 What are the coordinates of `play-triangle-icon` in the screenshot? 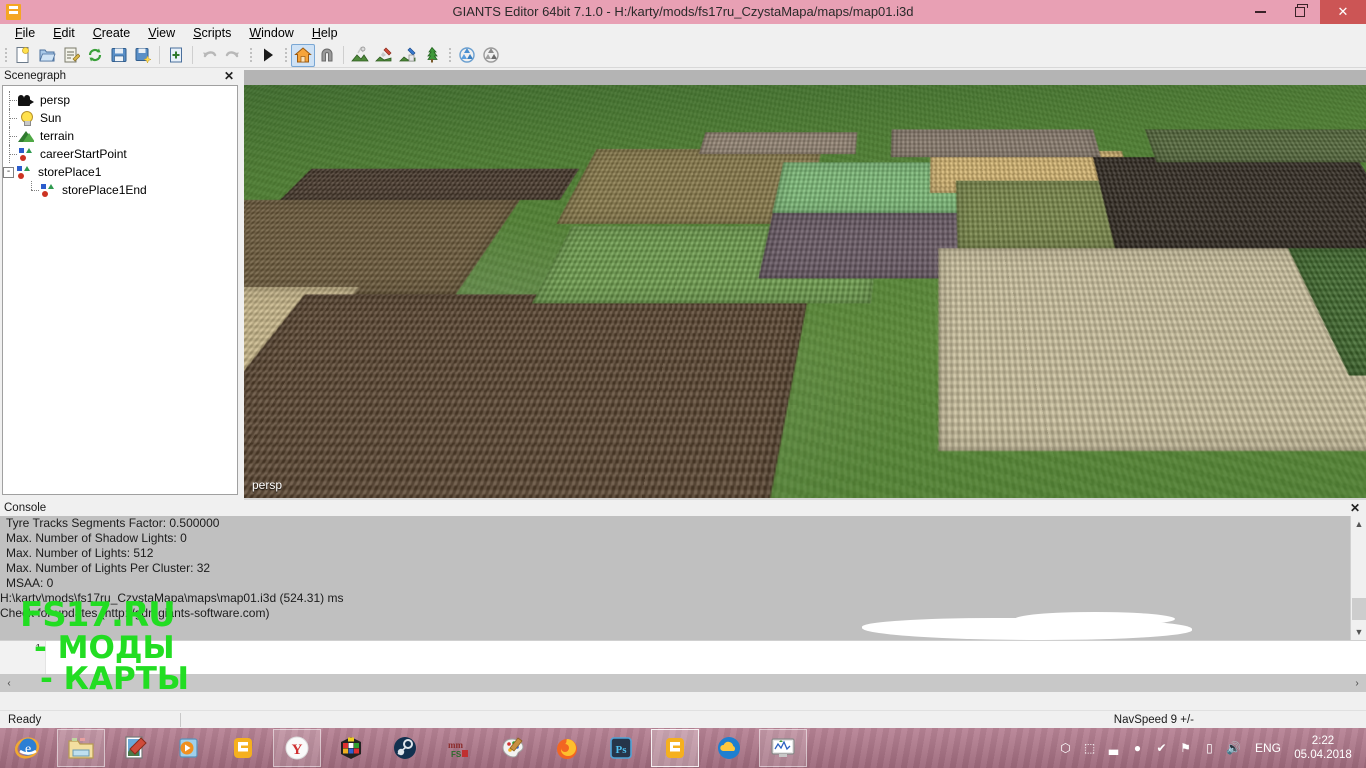 It's located at (268, 55).